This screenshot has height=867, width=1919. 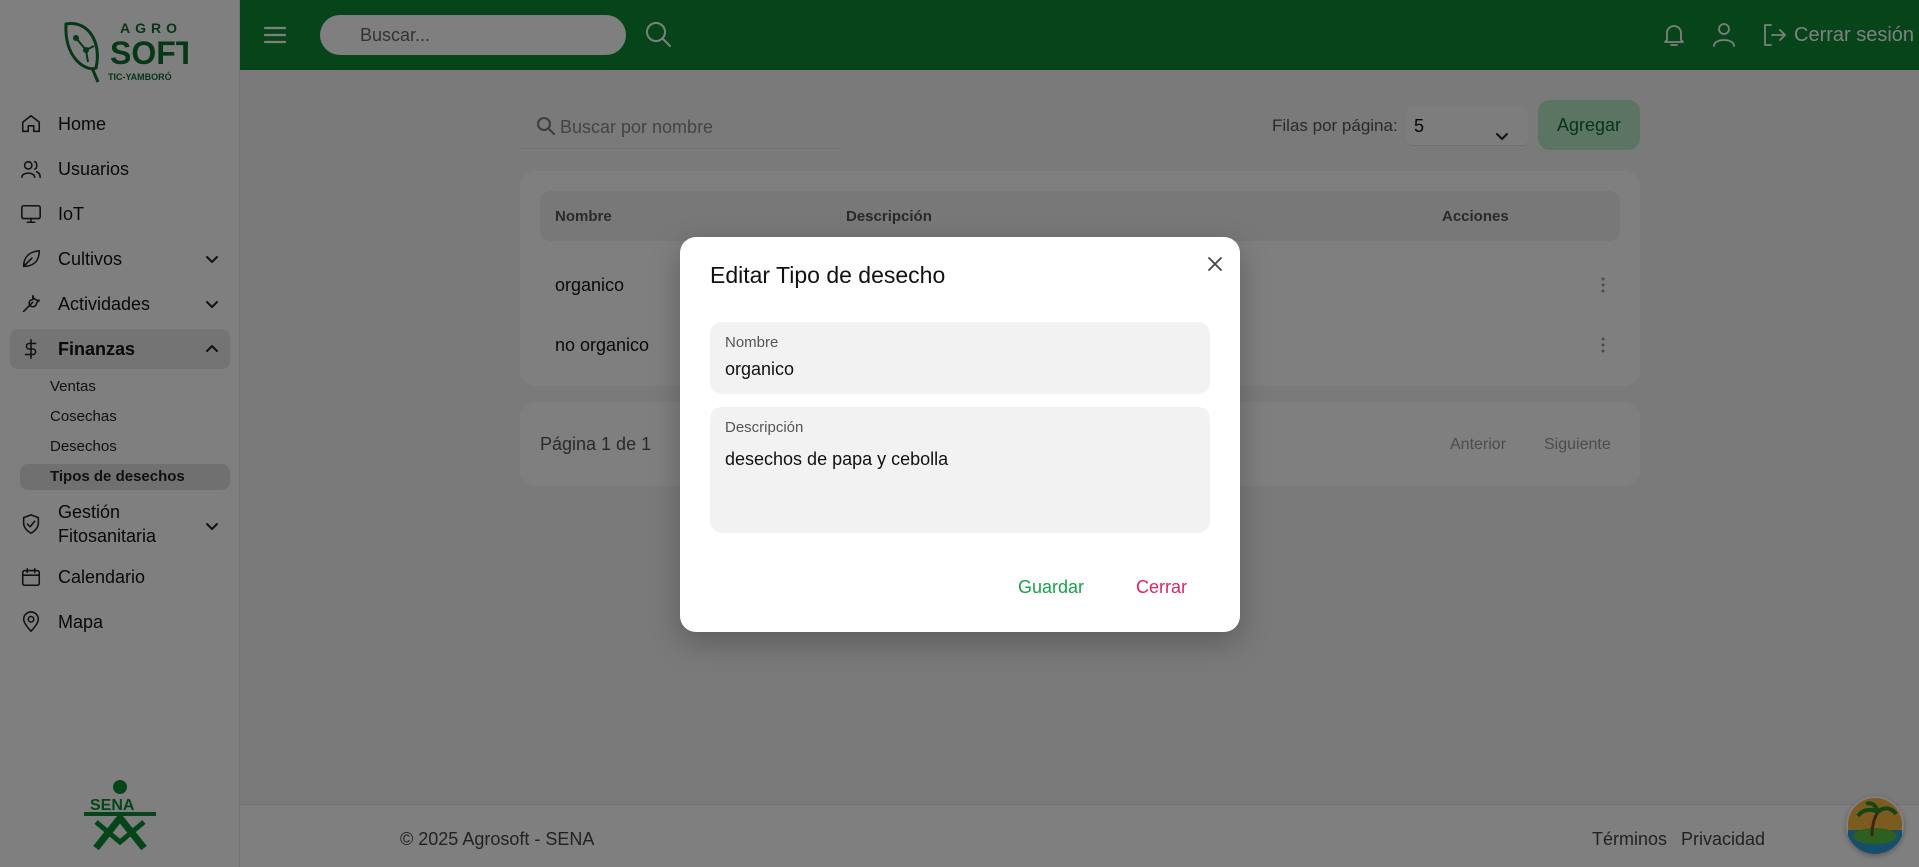 I want to click on nombre-label: Nombre, so click(x=752, y=342).